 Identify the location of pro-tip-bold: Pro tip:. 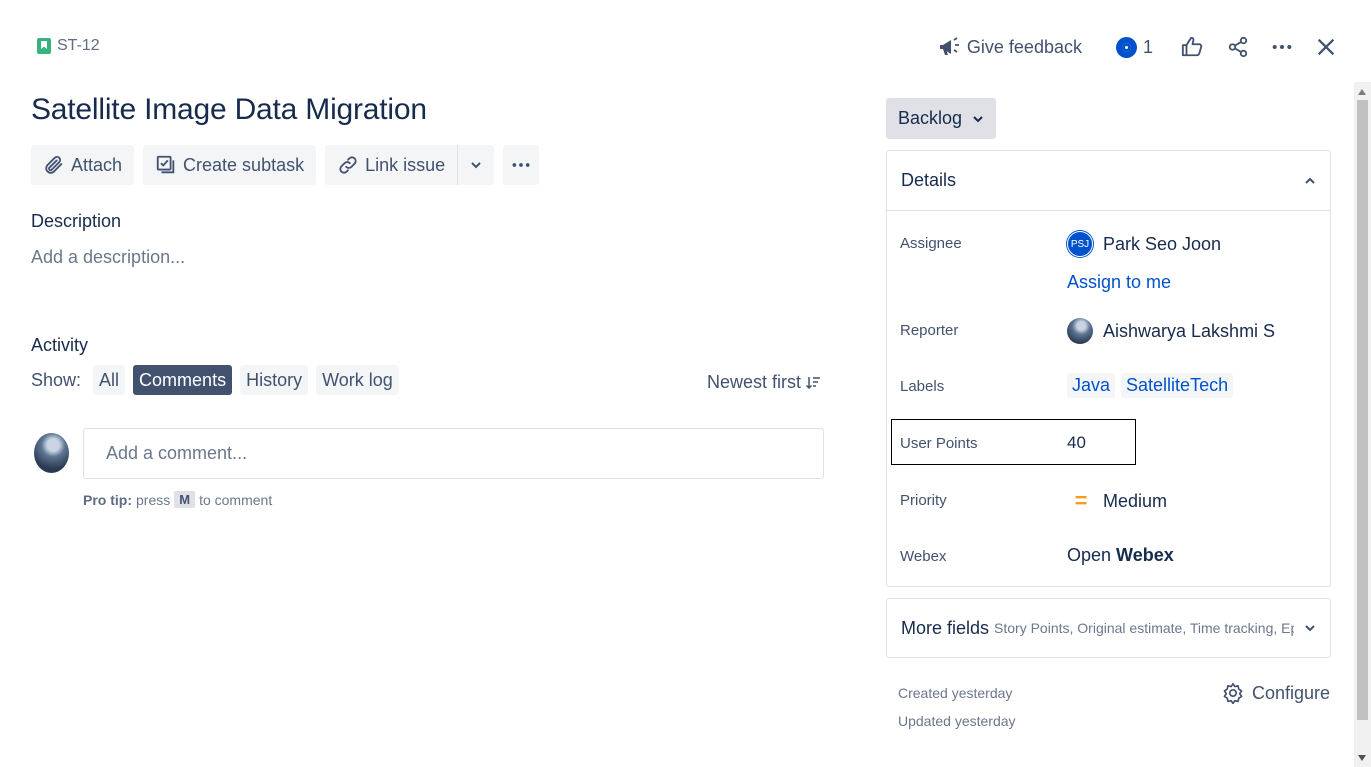
(107, 499).